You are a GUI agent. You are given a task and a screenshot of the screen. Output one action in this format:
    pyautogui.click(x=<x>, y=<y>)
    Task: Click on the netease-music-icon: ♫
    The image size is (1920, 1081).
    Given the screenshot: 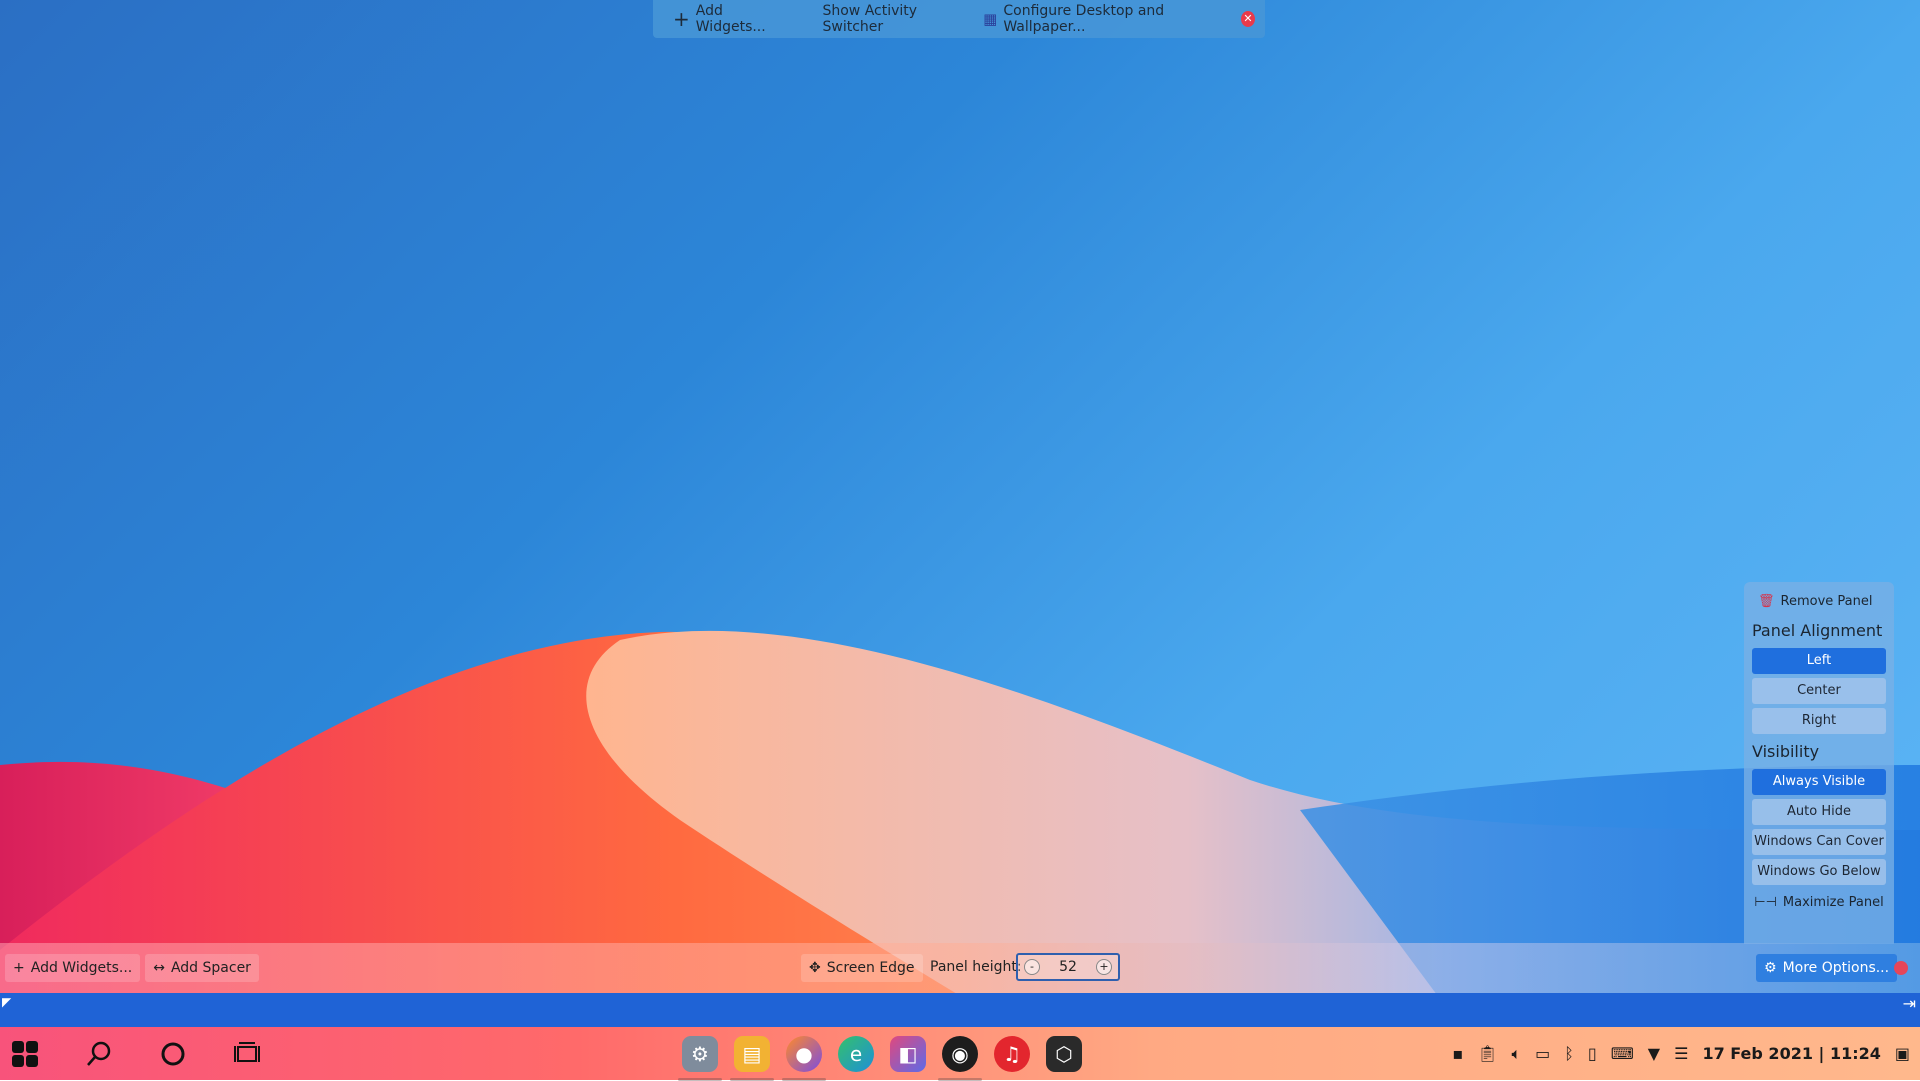 What is the action you would take?
    pyautogui.click(x=1012, y=1053)
    